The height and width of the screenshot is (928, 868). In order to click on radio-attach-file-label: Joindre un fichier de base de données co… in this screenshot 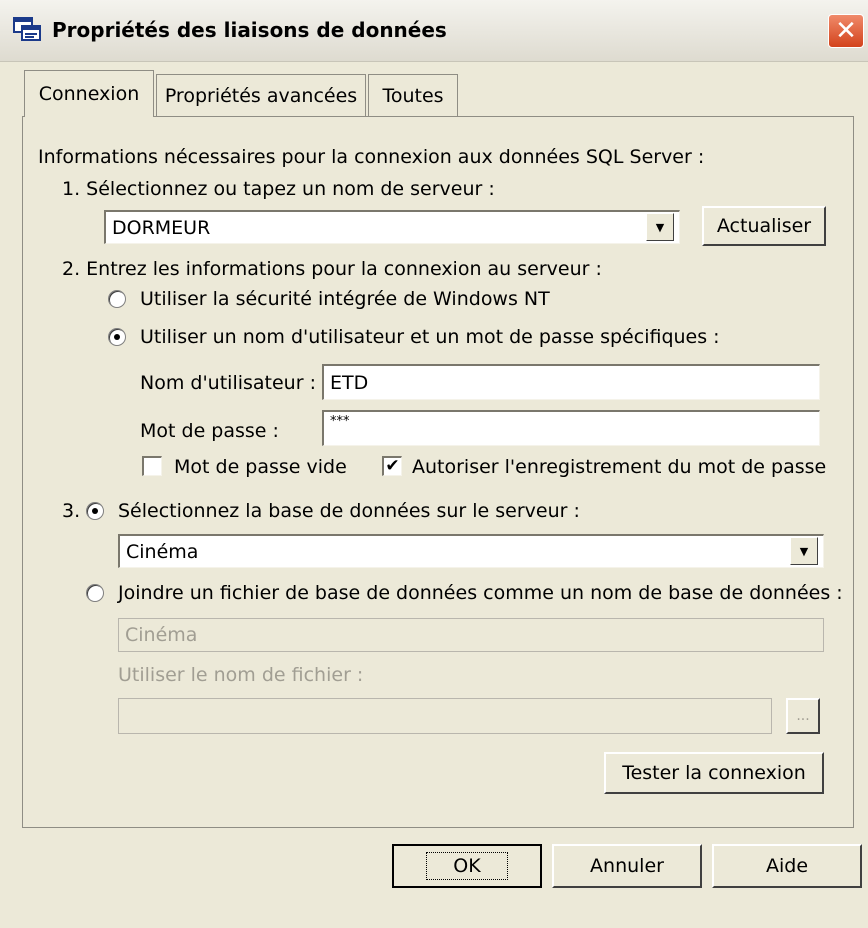, I will do `click(480, 593)`.